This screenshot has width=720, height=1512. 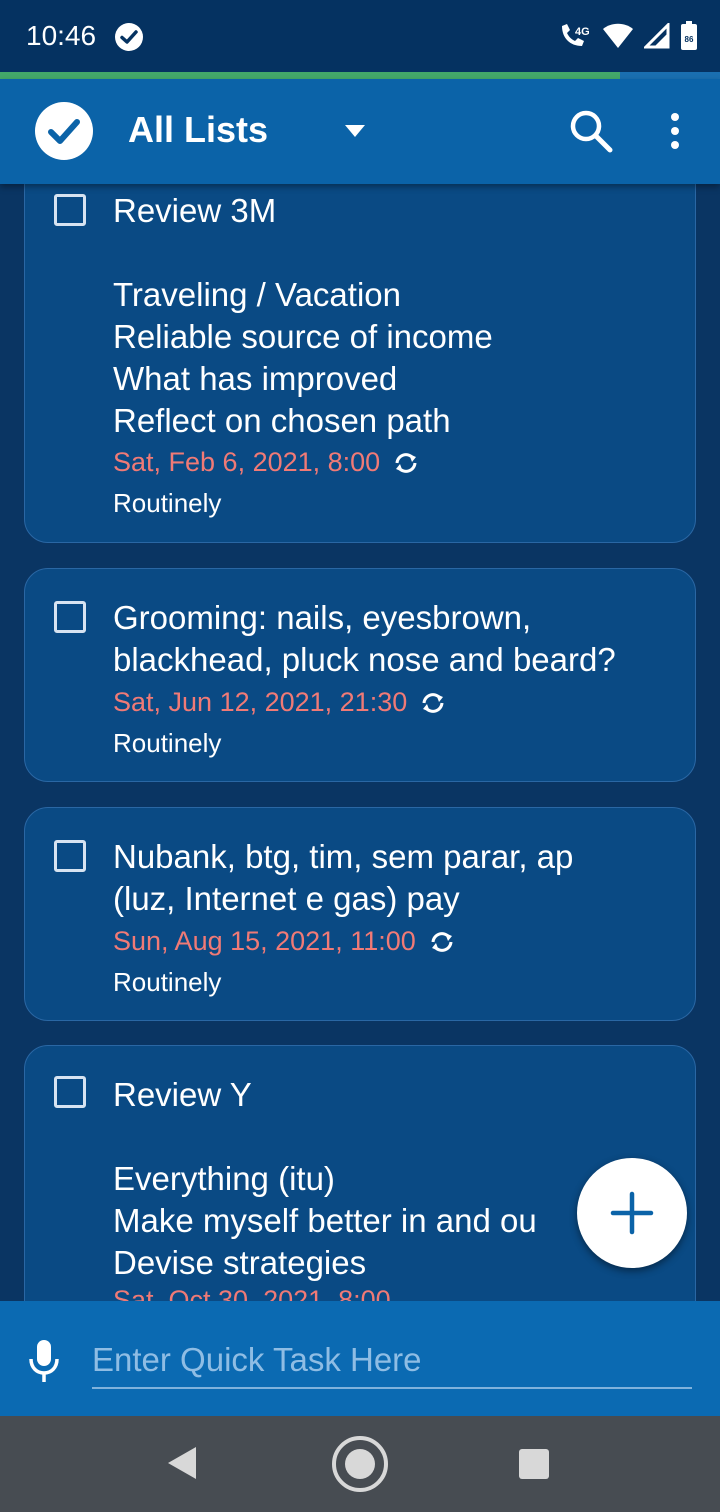 I want to click on task-due-row: Sat, Jun 12, 2021, 21:30, so click(x=280, y=702).